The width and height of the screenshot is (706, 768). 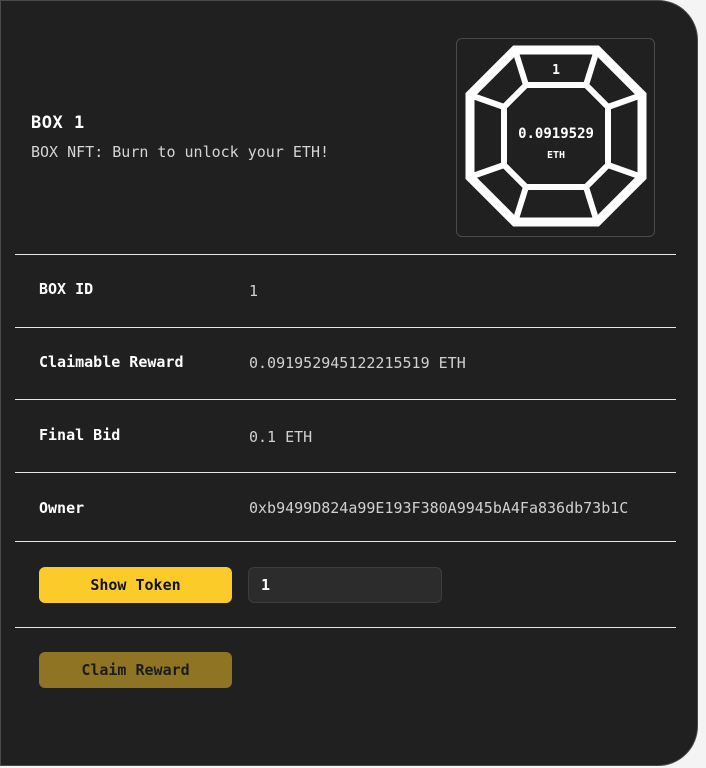 I want to click on box-id-value: 1, so click(x=254, y=291).